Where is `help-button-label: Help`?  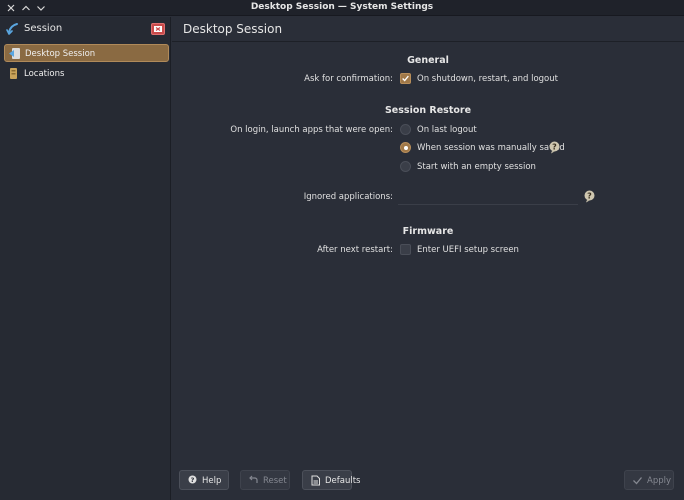 help-button-label: Help is located at coordinates (212, 481).